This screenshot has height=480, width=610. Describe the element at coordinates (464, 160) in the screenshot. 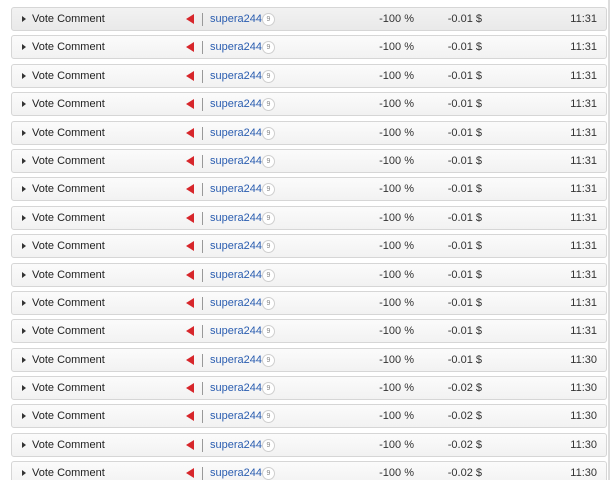

I see `vote-value: -0.01 $` at that location.